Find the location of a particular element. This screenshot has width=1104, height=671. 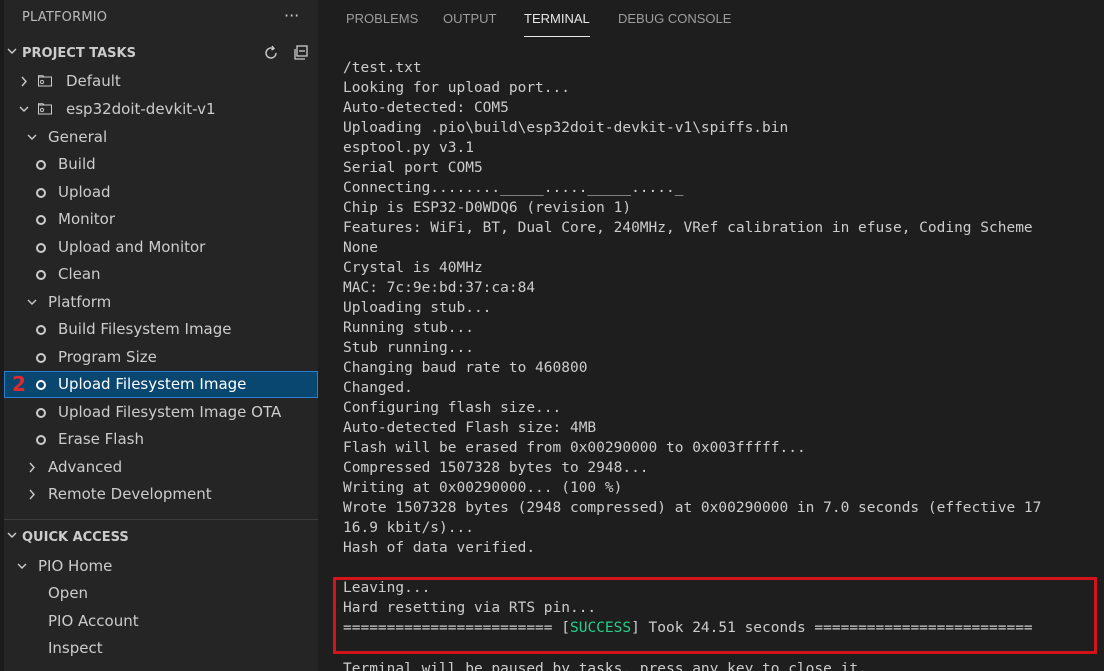

tab-debug-console: DEBUG CONSOLE is located at coordinates (674, 18).